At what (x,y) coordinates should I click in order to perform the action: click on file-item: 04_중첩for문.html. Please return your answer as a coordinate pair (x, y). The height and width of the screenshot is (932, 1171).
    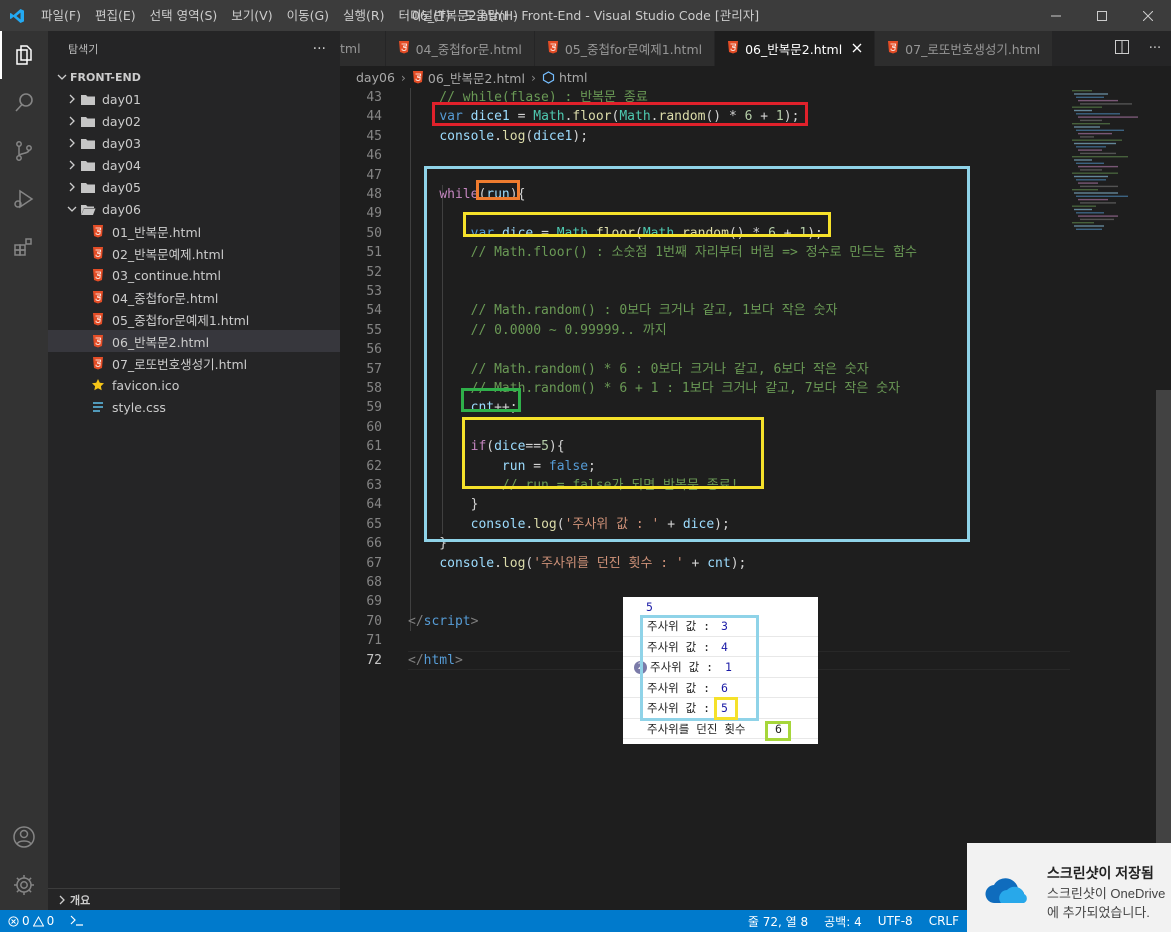
    Looking at the image, I should click on (194, 297).